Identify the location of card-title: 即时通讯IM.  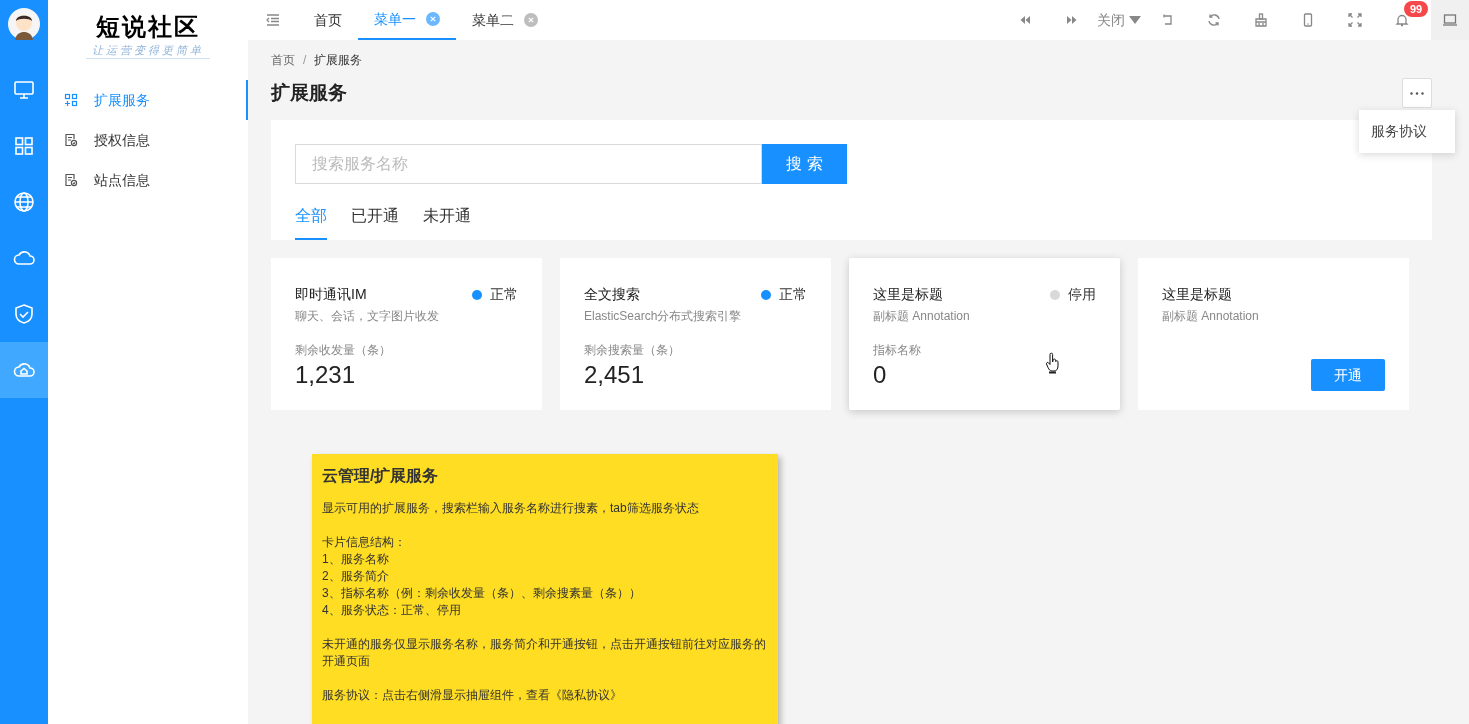
(331, 294).